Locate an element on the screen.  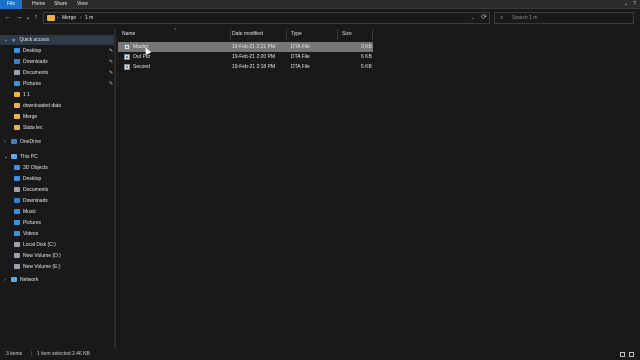
tab-home: Home is located at coordinates (38, 4).